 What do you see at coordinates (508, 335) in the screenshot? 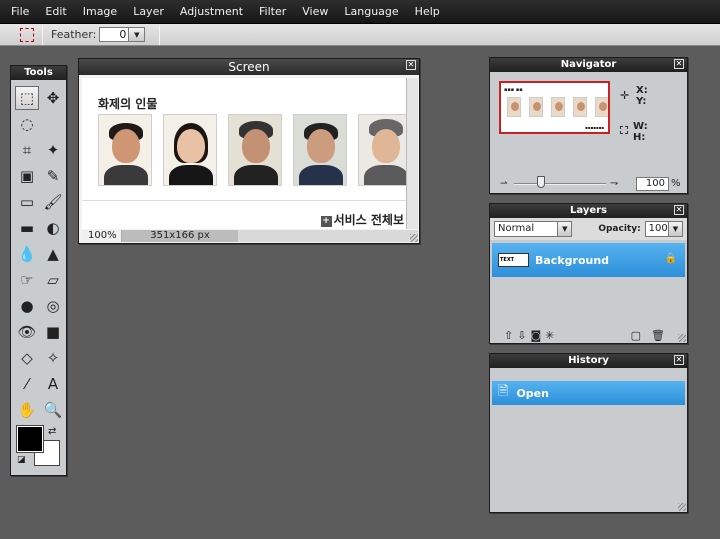
I see `move-up-icon: ⇧` at bounding box center [508, 335].